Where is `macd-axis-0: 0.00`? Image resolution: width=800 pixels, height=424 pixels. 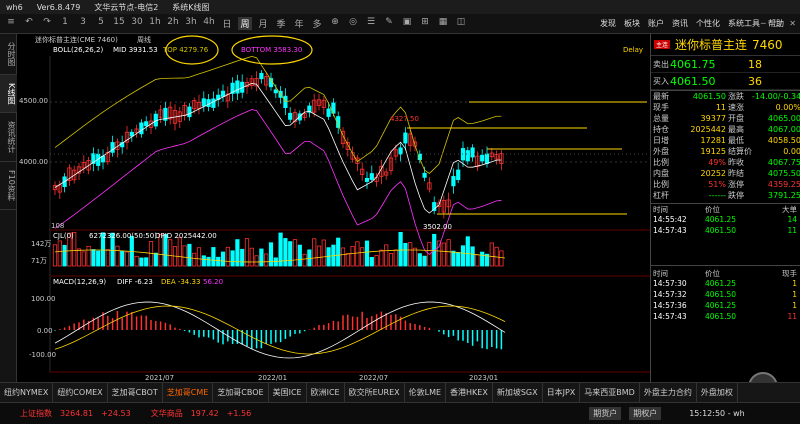 macd-axis-0: 0.00 is located at coordinates (45, 331).